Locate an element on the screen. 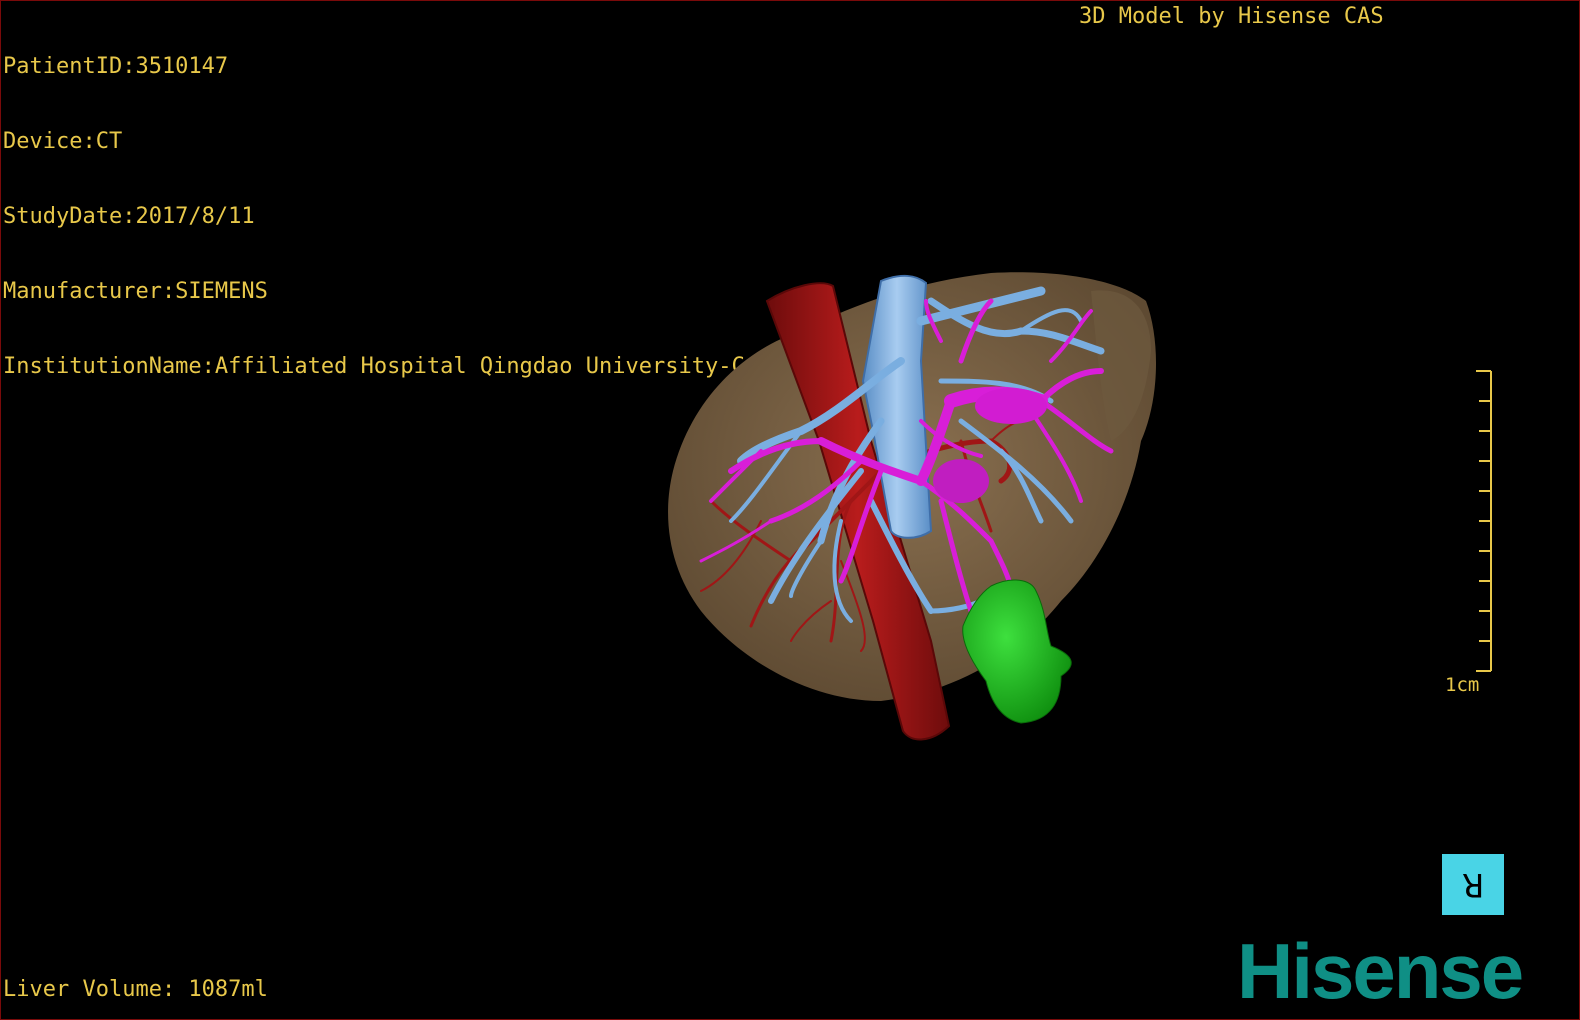  orientation-r-icon: R is located at coordinates (1473, 884).